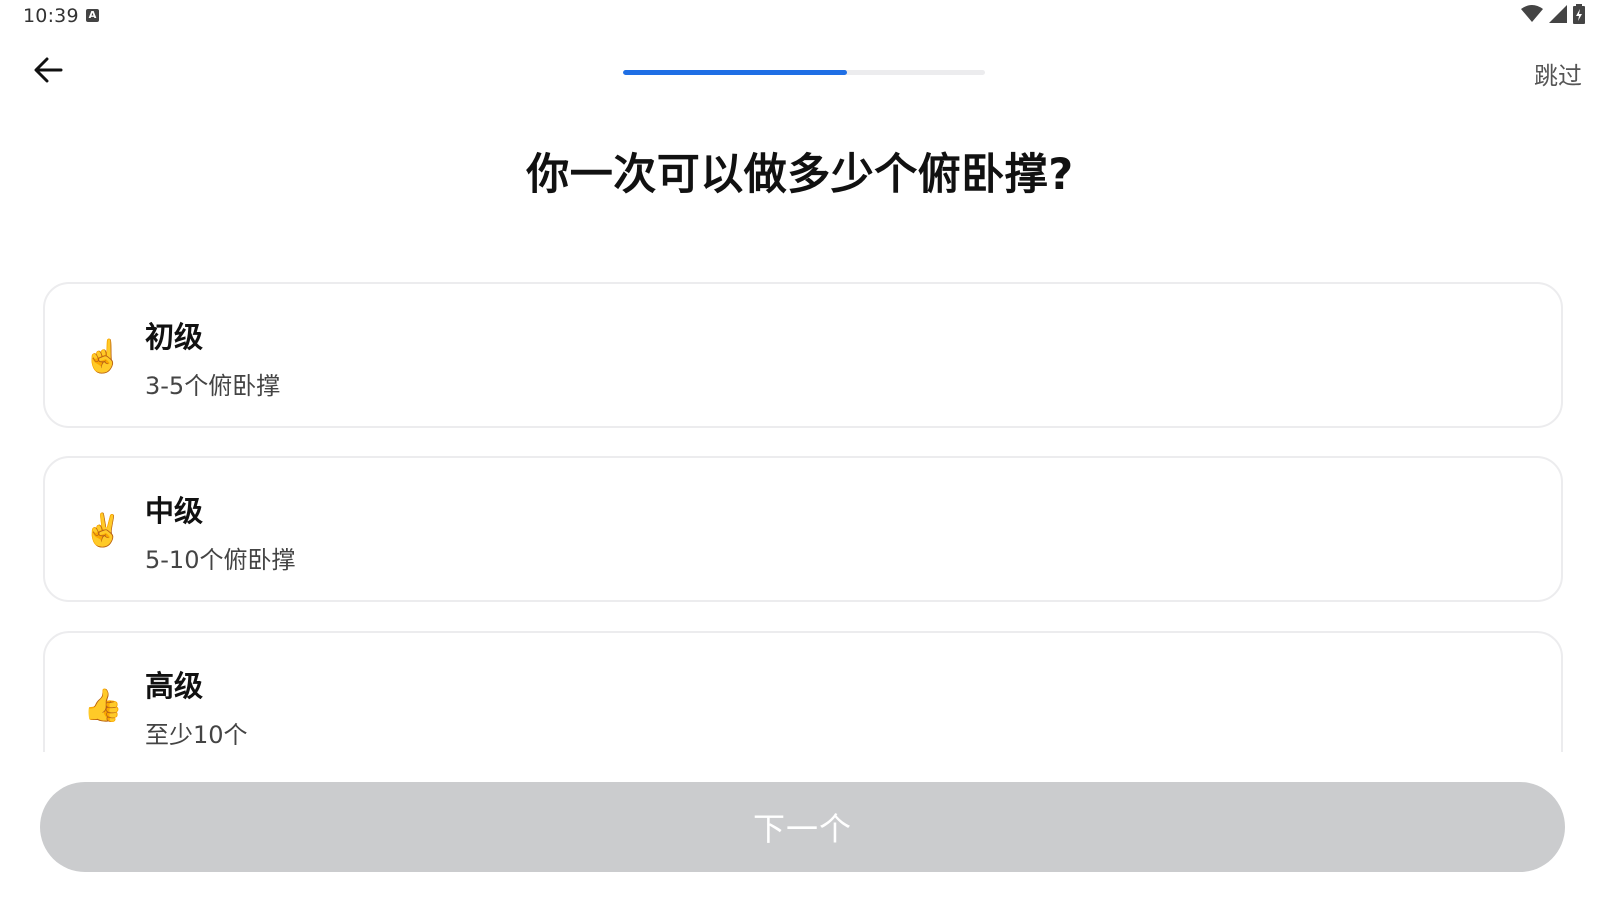  What do you see at coordinates (803, 691) in the screenshot?
I see `option-card-advanced: 👍 高级 至少10个` at bounding box center [803, 691].